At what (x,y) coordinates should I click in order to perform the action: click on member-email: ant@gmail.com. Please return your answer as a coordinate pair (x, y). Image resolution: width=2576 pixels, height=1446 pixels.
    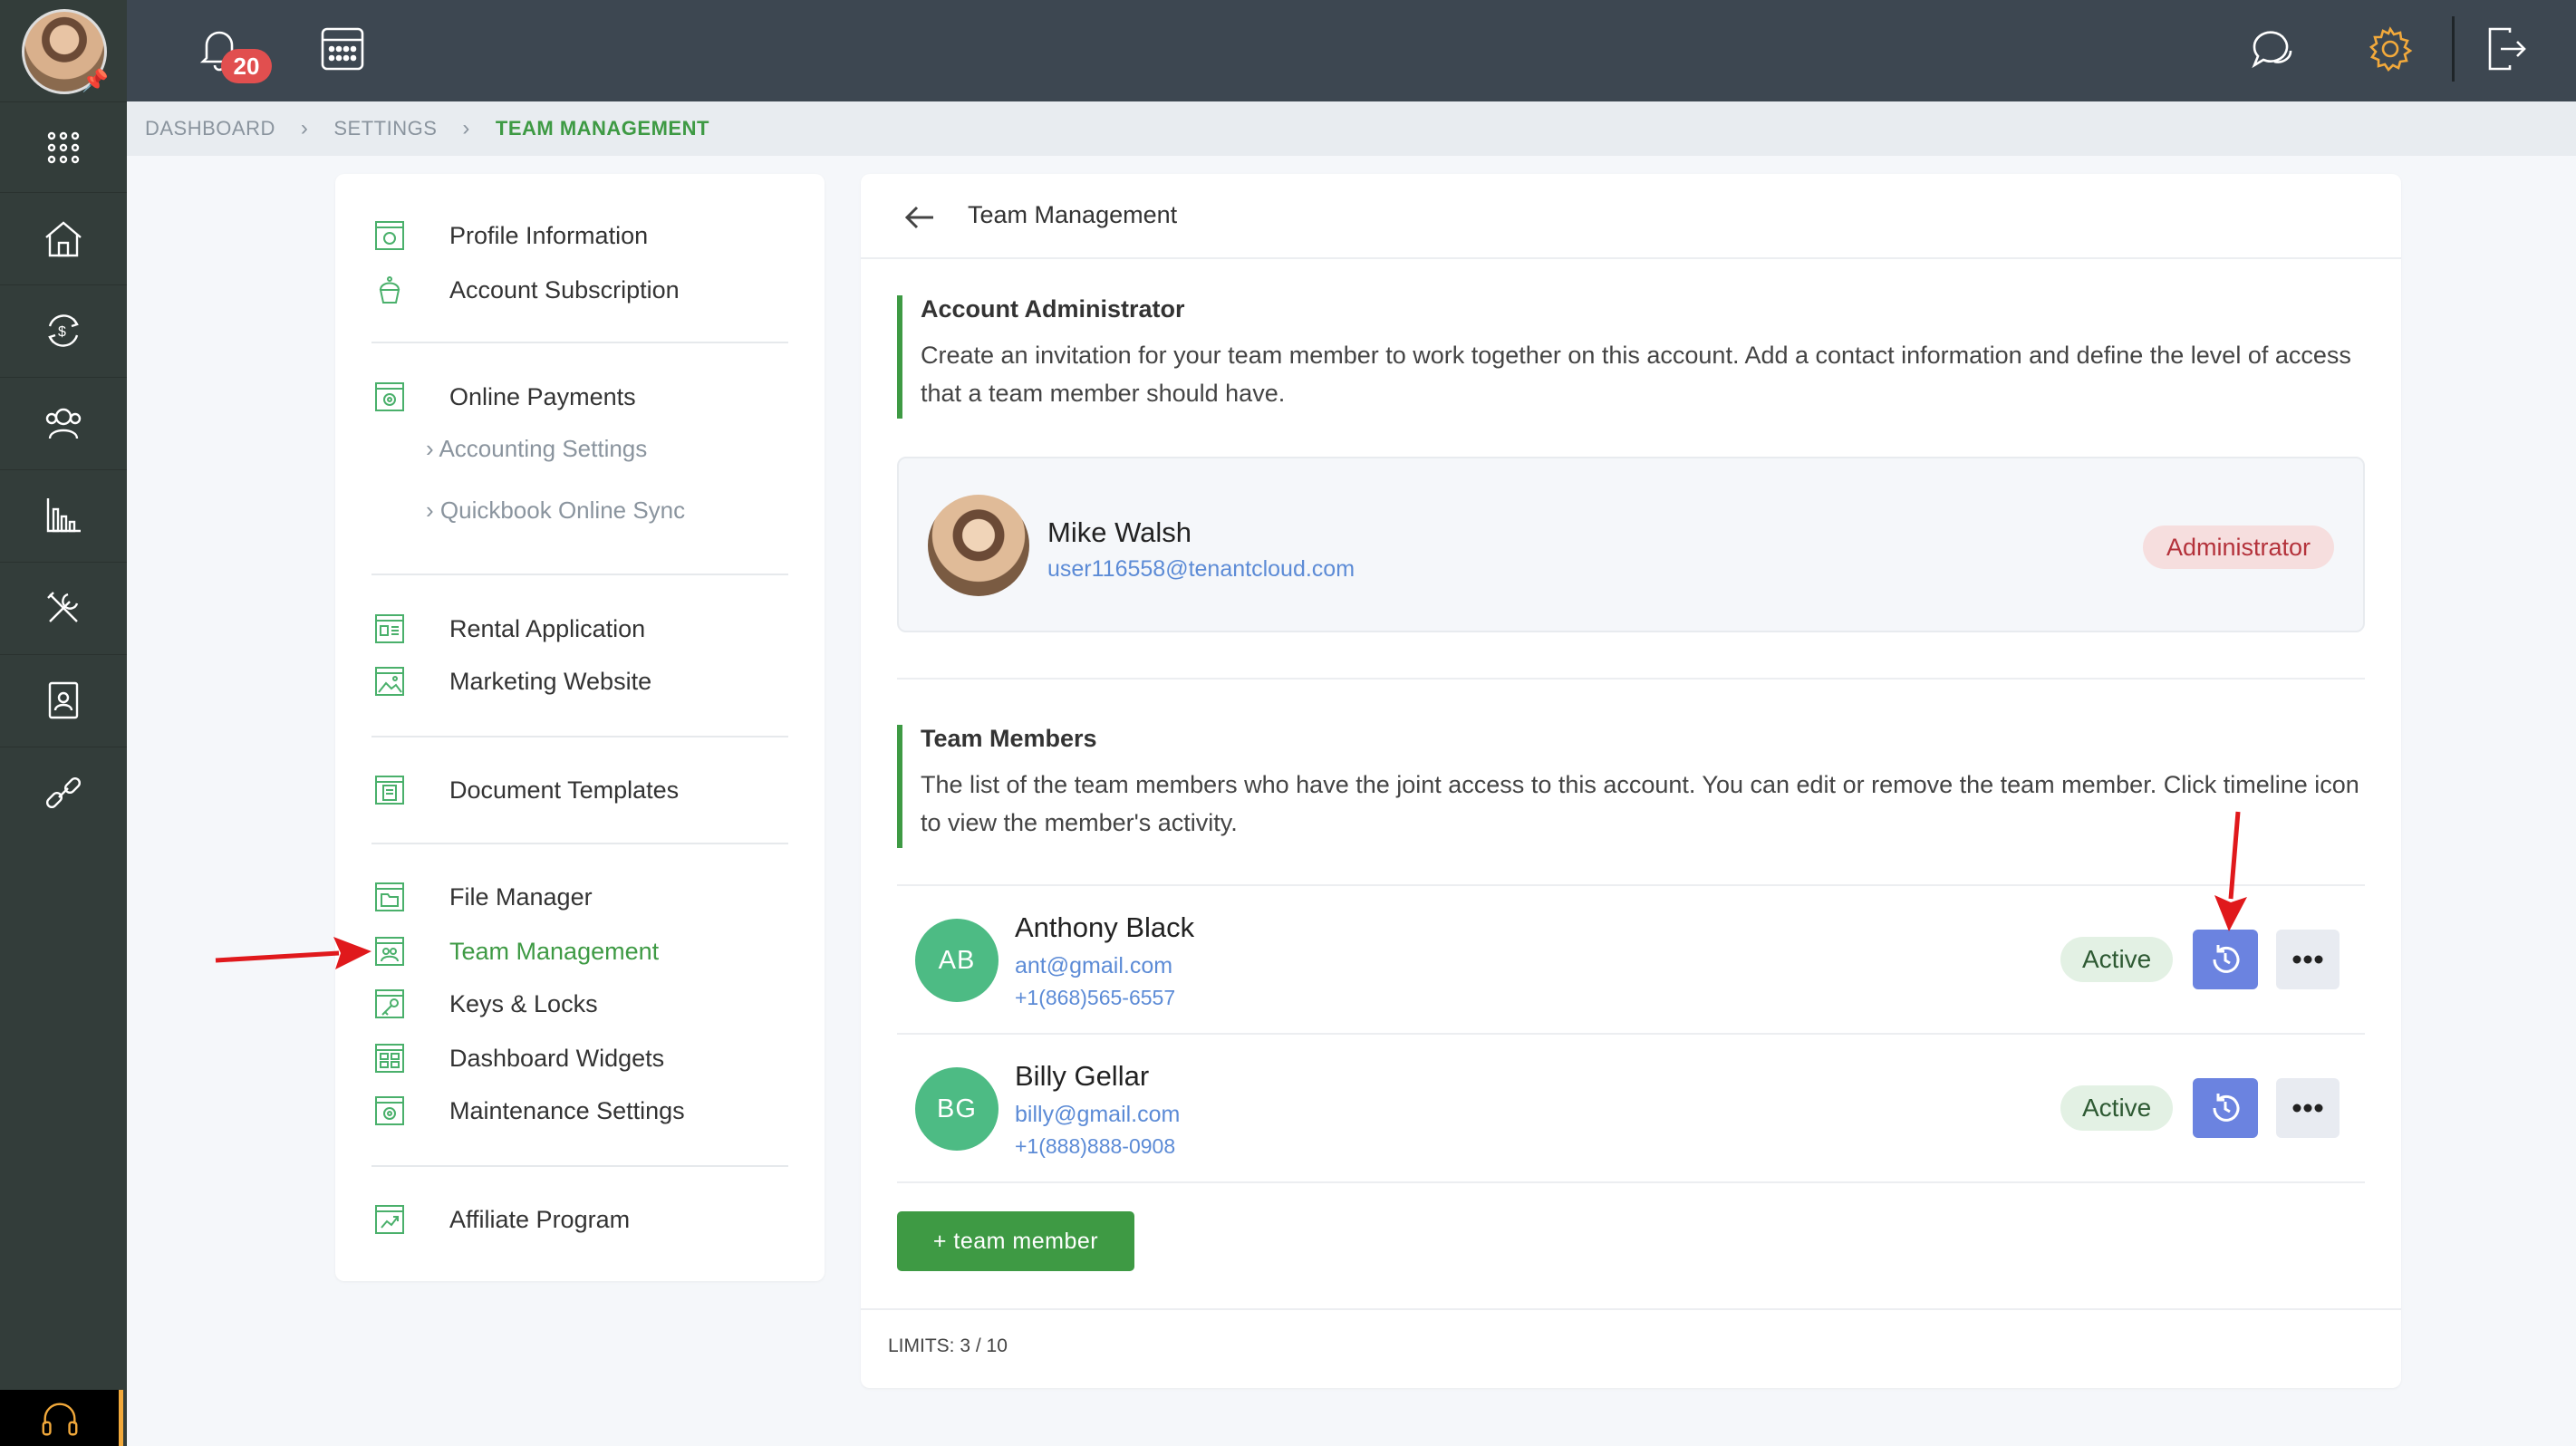
    Looking at the image, I should click on (1093, 966).